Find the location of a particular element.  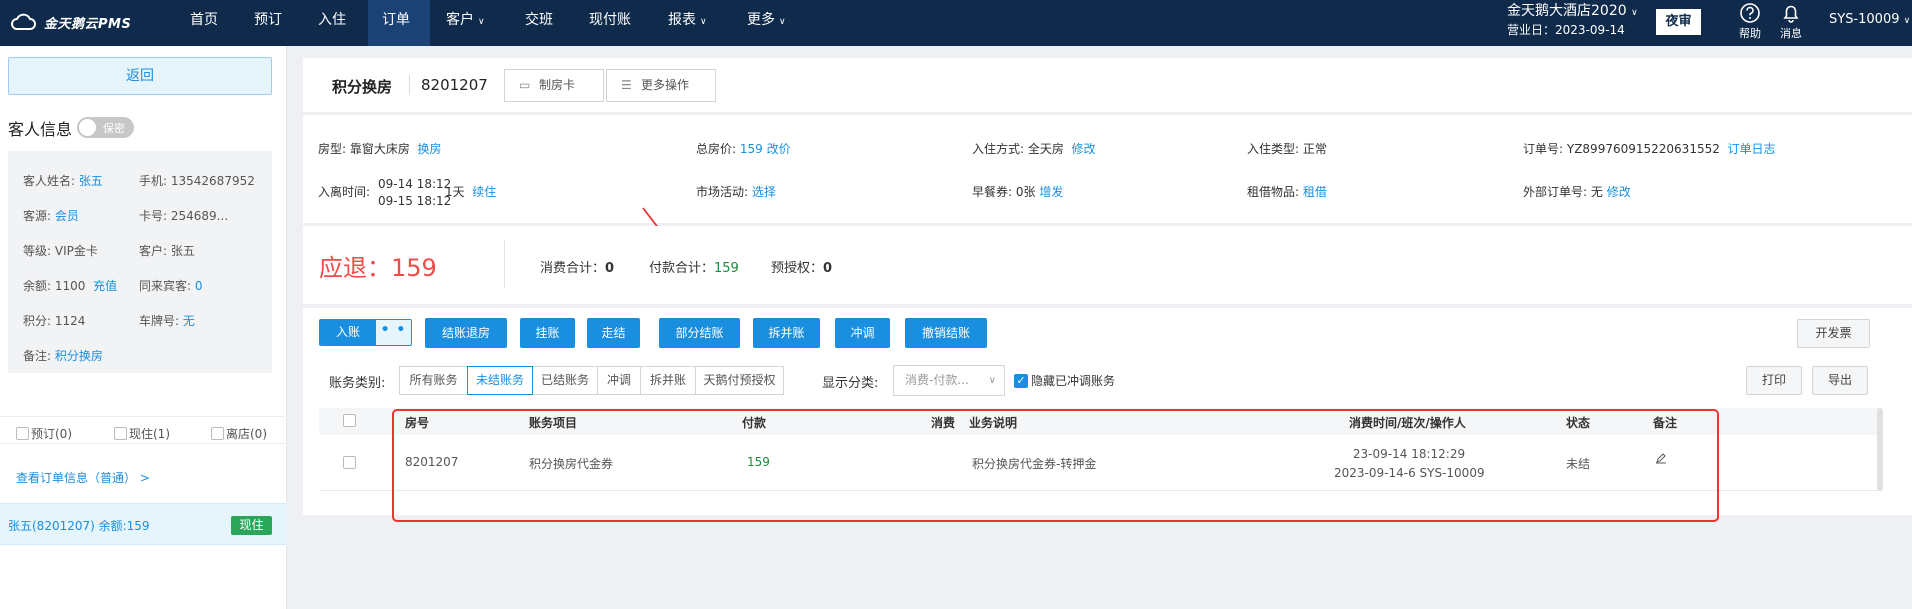

nav-reservation: 预订 is located at coordinates (268, 23).